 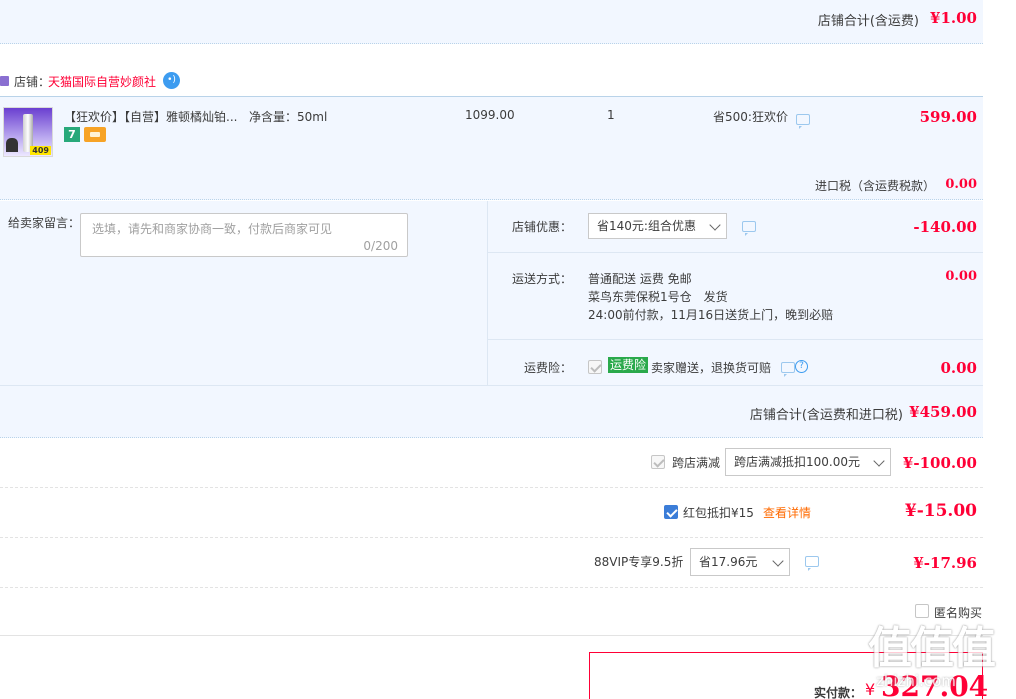 What do you see at coordinates (491, 513) in the screenshot?
I see `red-packet-row: 红包抵扣¥15 查看详情 ¥-15.00` at bounding box center [491, 513].